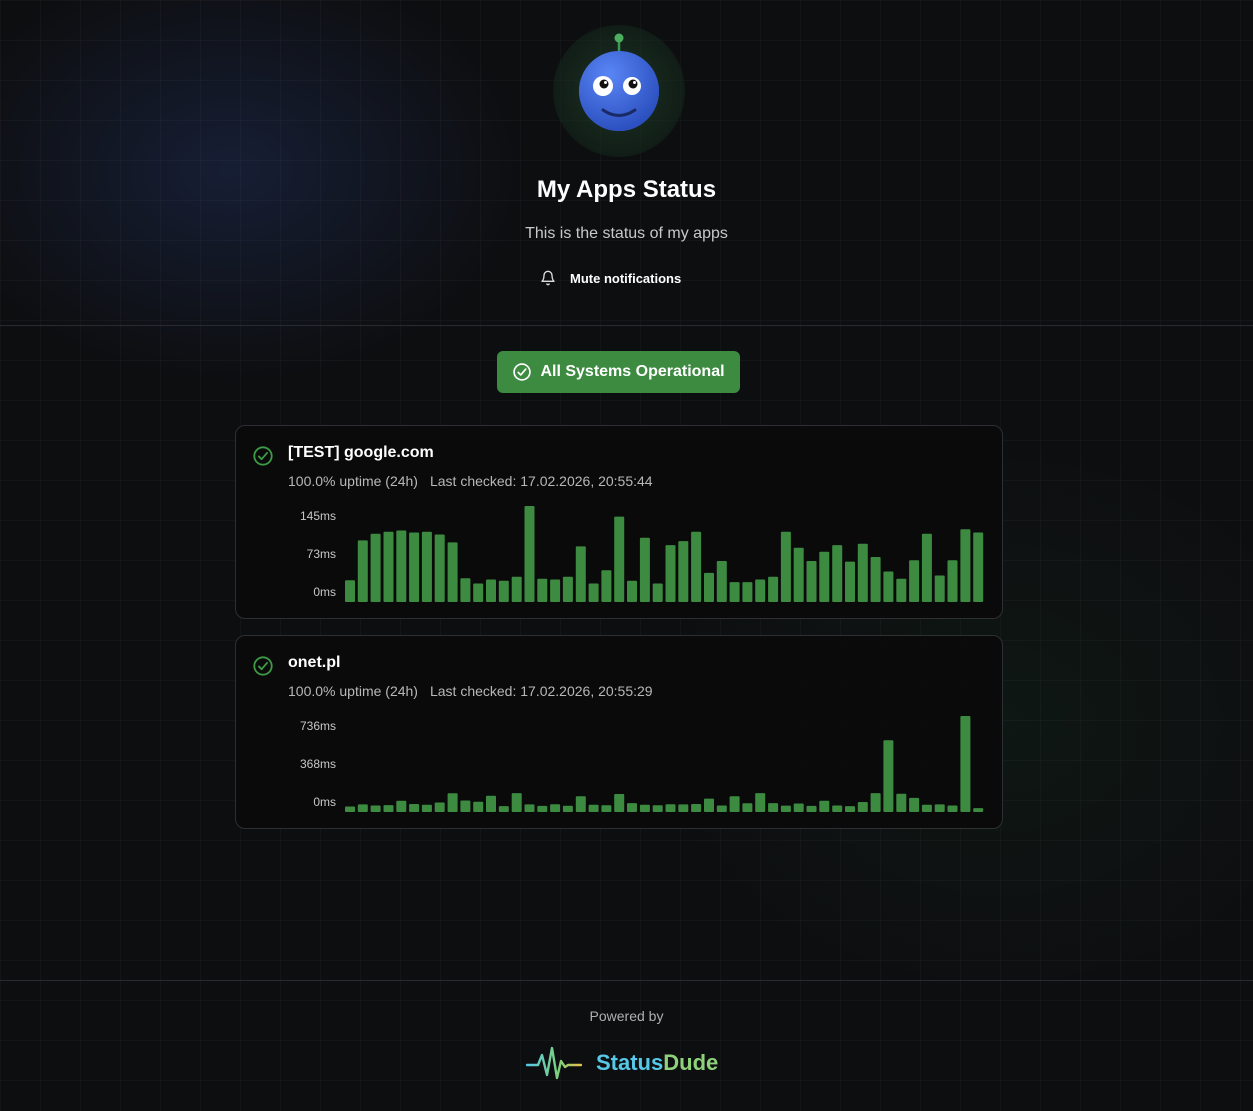 The height and width of the screenshot is (1111, 1253). Describe the element at coordinates (610, 278) in the screenshot. I see `mute-notifications-button: Mute notifications` at that location.